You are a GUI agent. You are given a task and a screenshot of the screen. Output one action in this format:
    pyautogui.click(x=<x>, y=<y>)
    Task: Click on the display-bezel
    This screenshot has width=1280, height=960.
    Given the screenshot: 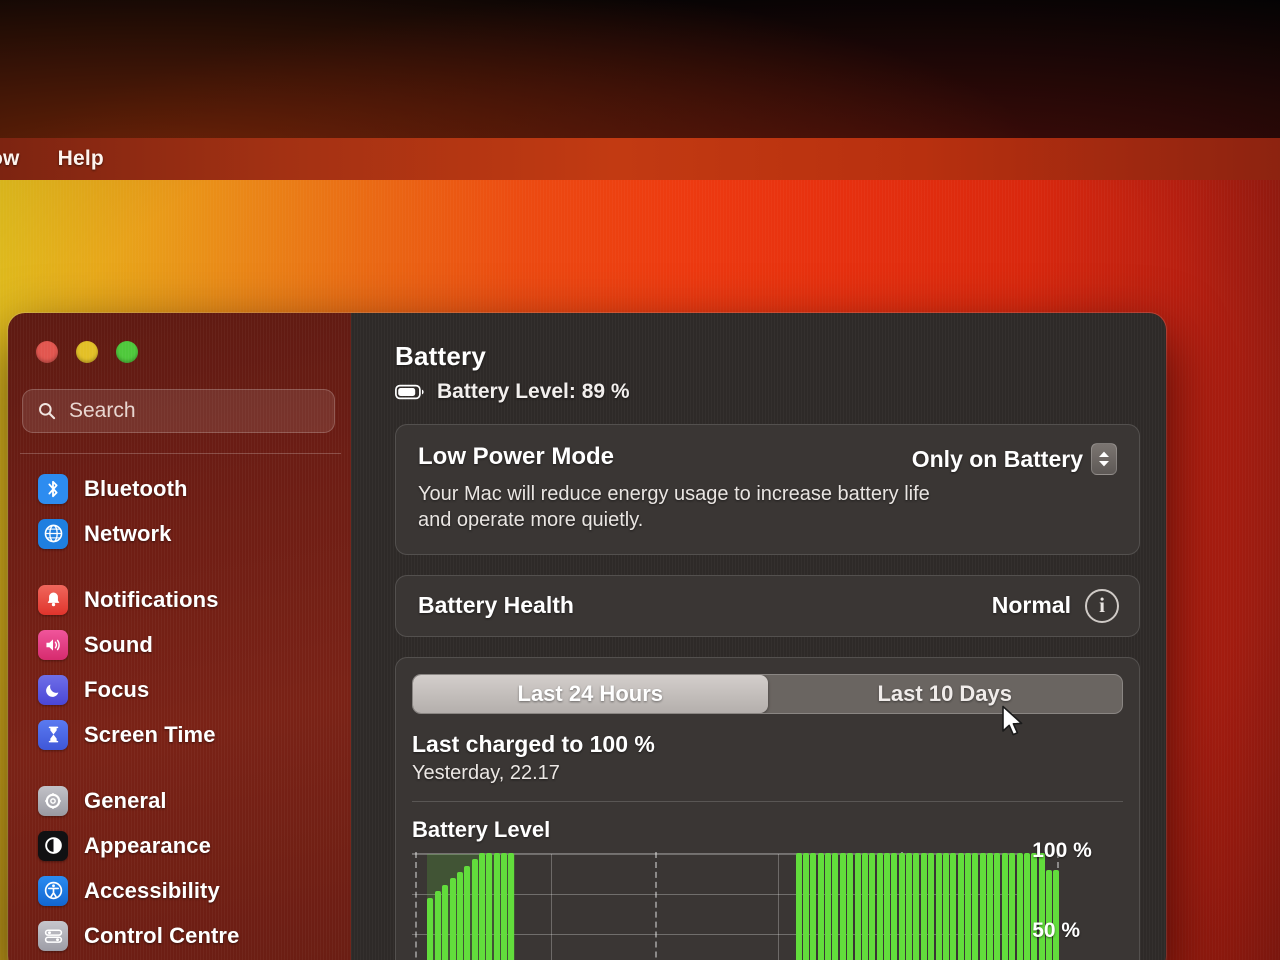 What is the action you would take?
    pyautogui.click(x=640, y=69)
    